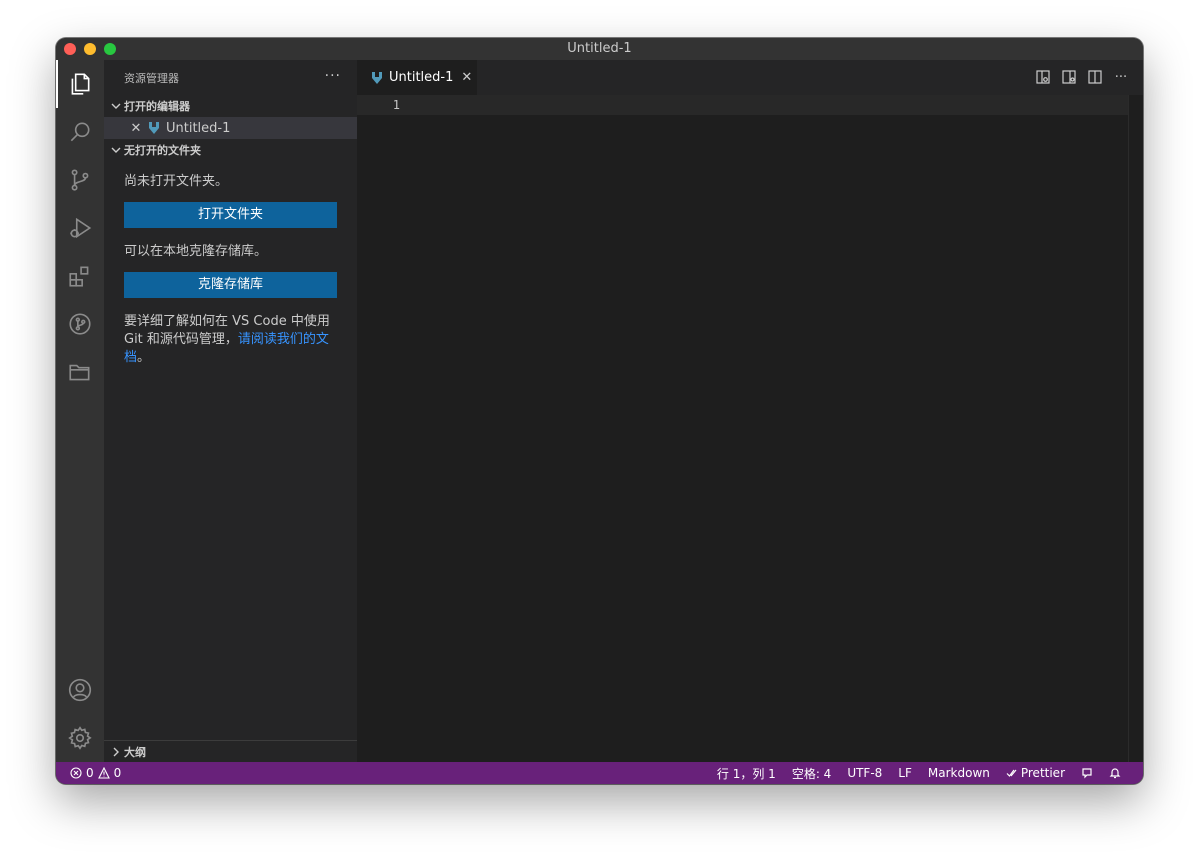 This screenshot has height=858, width=1199. I want to click on no-folder-heading: 无打开的文件夹, so click(162, 150).